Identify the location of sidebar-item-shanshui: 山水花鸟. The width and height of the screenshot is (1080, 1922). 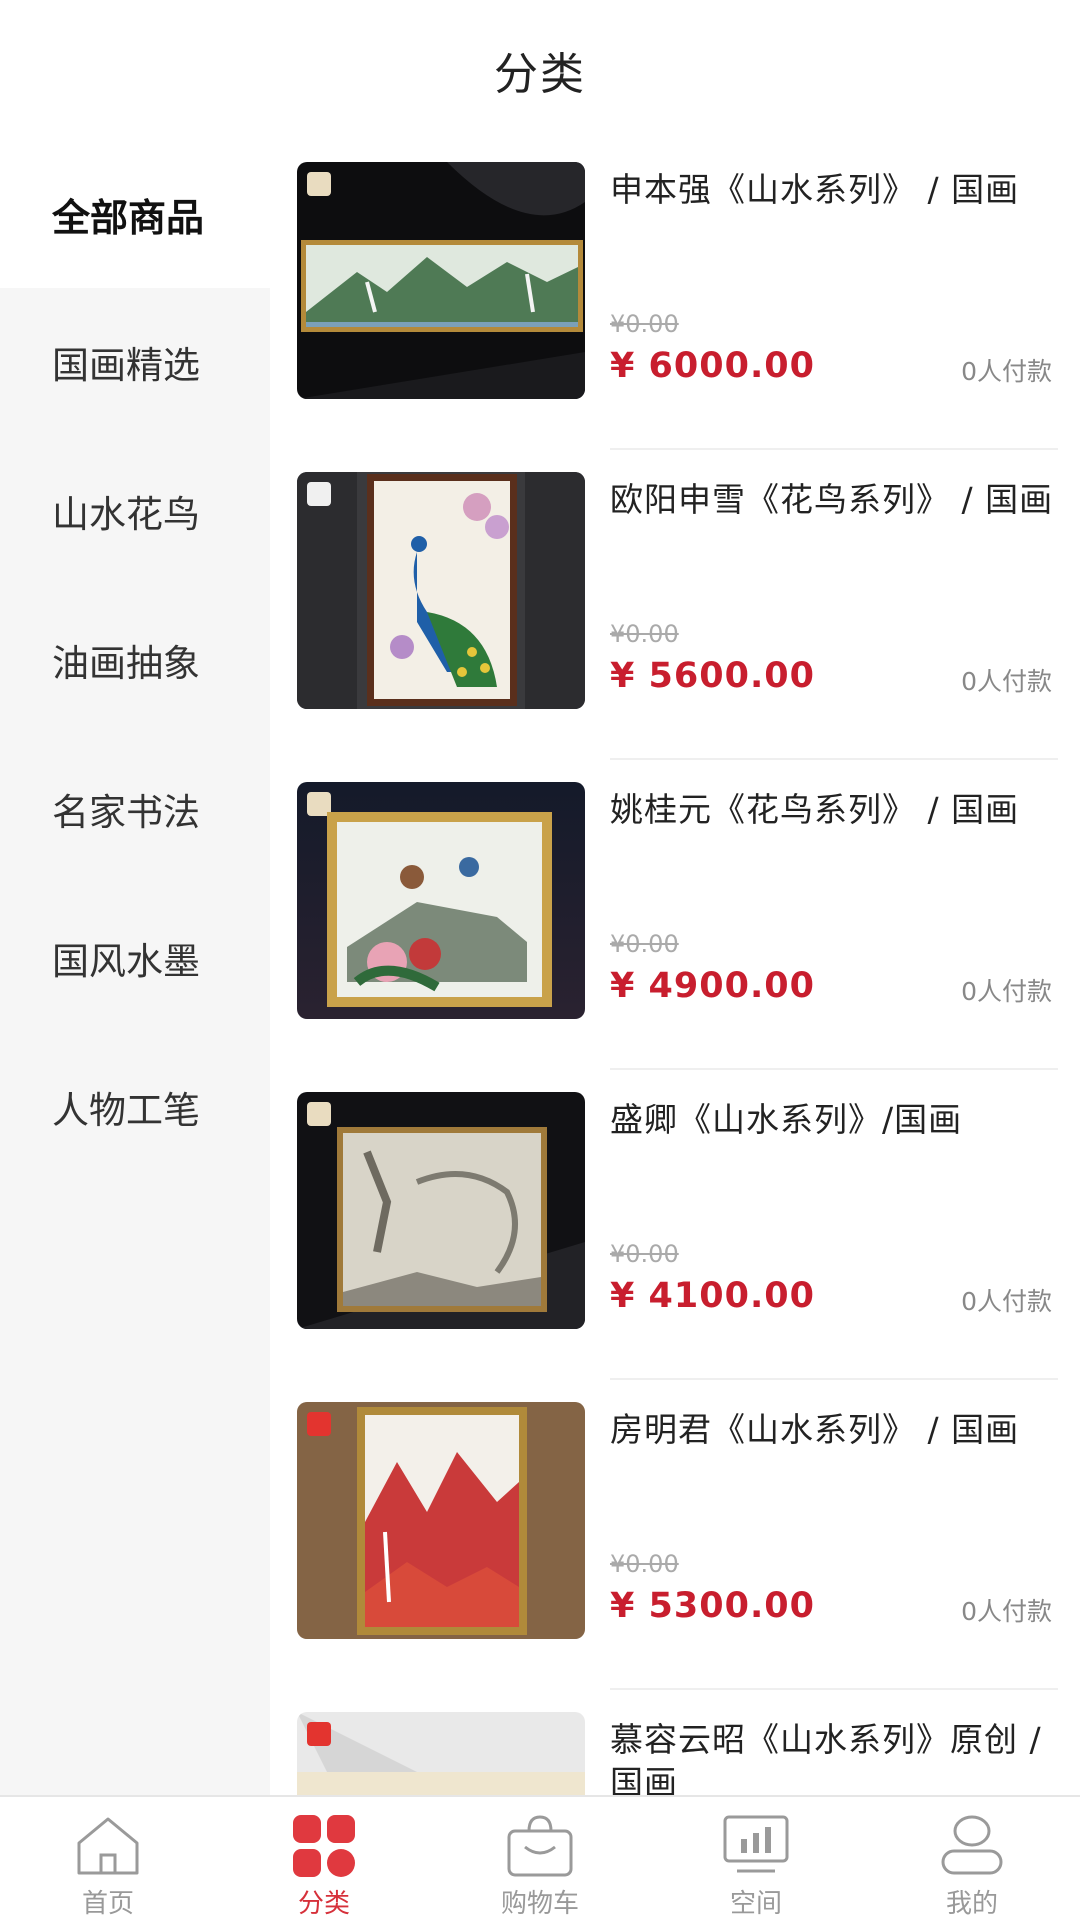
(135, 511).